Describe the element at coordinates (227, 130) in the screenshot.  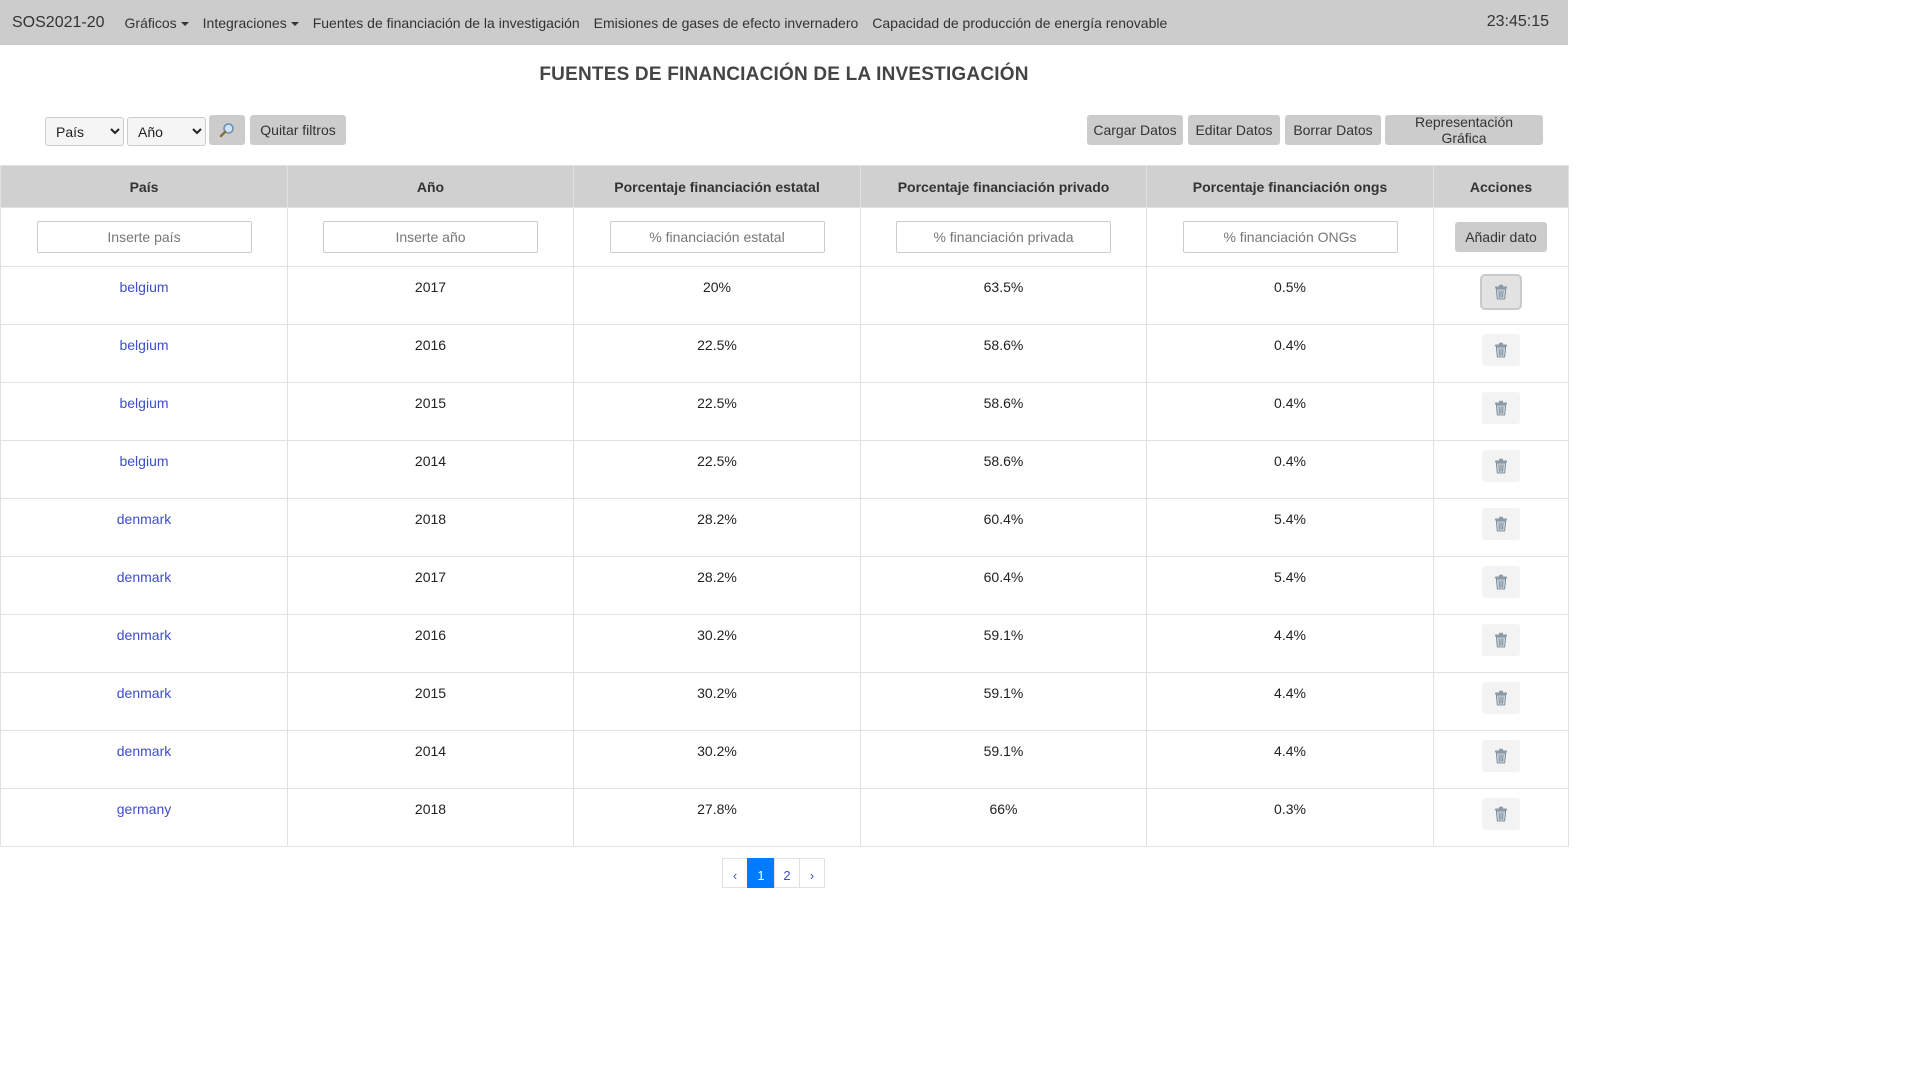
I see `search-button` at that location.